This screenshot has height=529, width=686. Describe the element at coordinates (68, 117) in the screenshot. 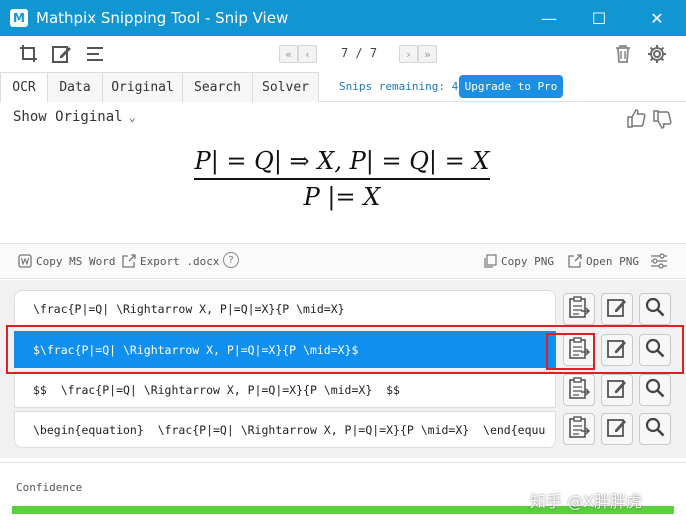

I see `show-original-label: Show Original` at that location.